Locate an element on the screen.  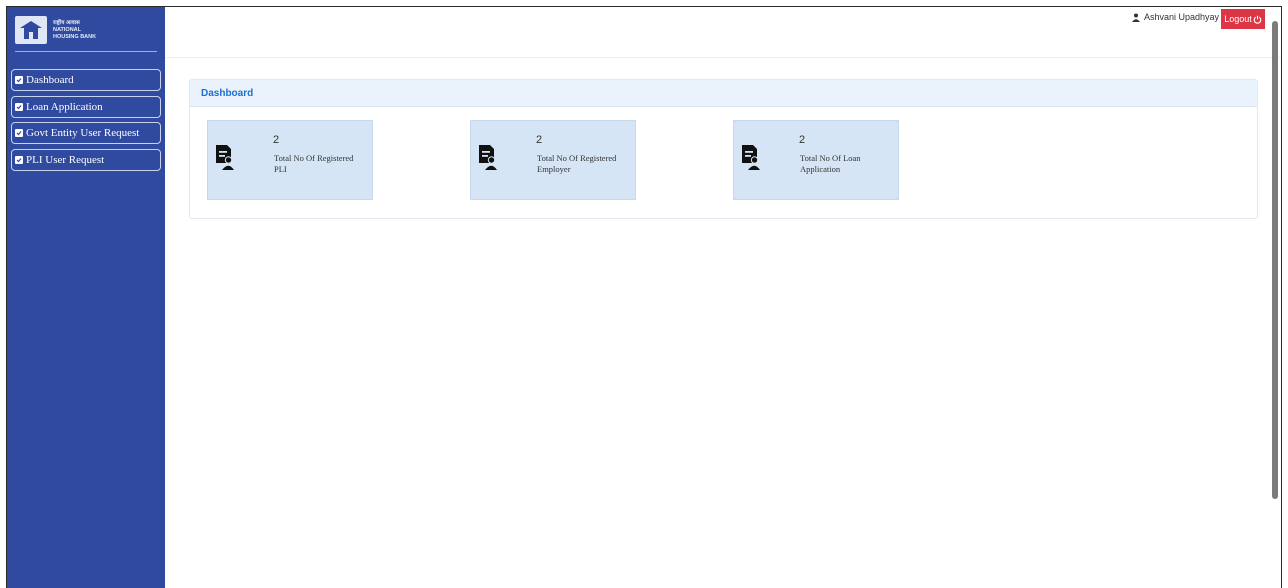
logo-housing-bank-text: HOUSING BANK is located at coordinates (75, 36).